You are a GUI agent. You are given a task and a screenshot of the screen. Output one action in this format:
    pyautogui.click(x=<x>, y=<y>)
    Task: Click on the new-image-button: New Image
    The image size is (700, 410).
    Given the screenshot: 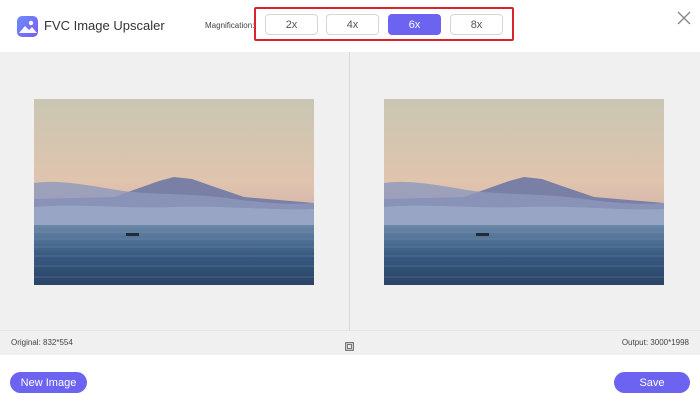 What is the action you would take?
    pyautogui.click(x=48, y=382)
    